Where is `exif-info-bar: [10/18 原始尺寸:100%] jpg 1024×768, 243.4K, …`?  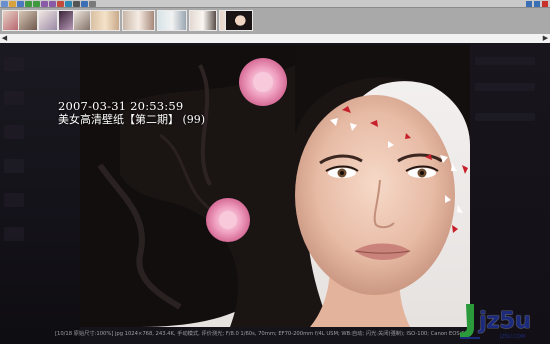 exif-info-bar: [10/18 原始尺寸:100%] jpg 1024×768, 243.4K, … is located at coordinates (262, 334).